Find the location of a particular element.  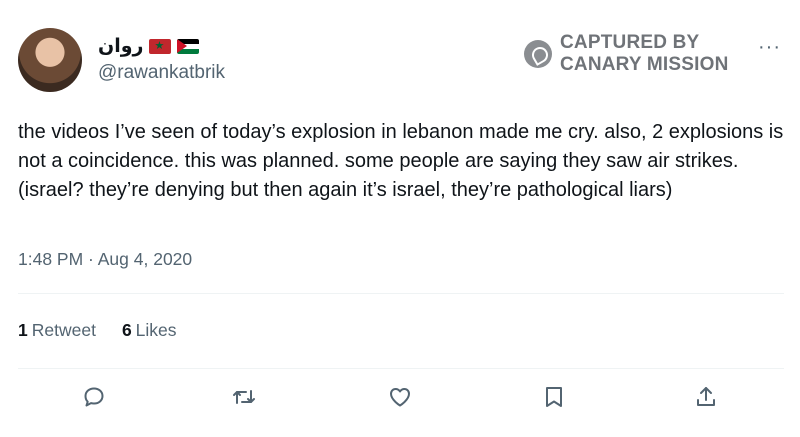

retweets-stat: 1 Retweet is located at coordinates (57, 330).